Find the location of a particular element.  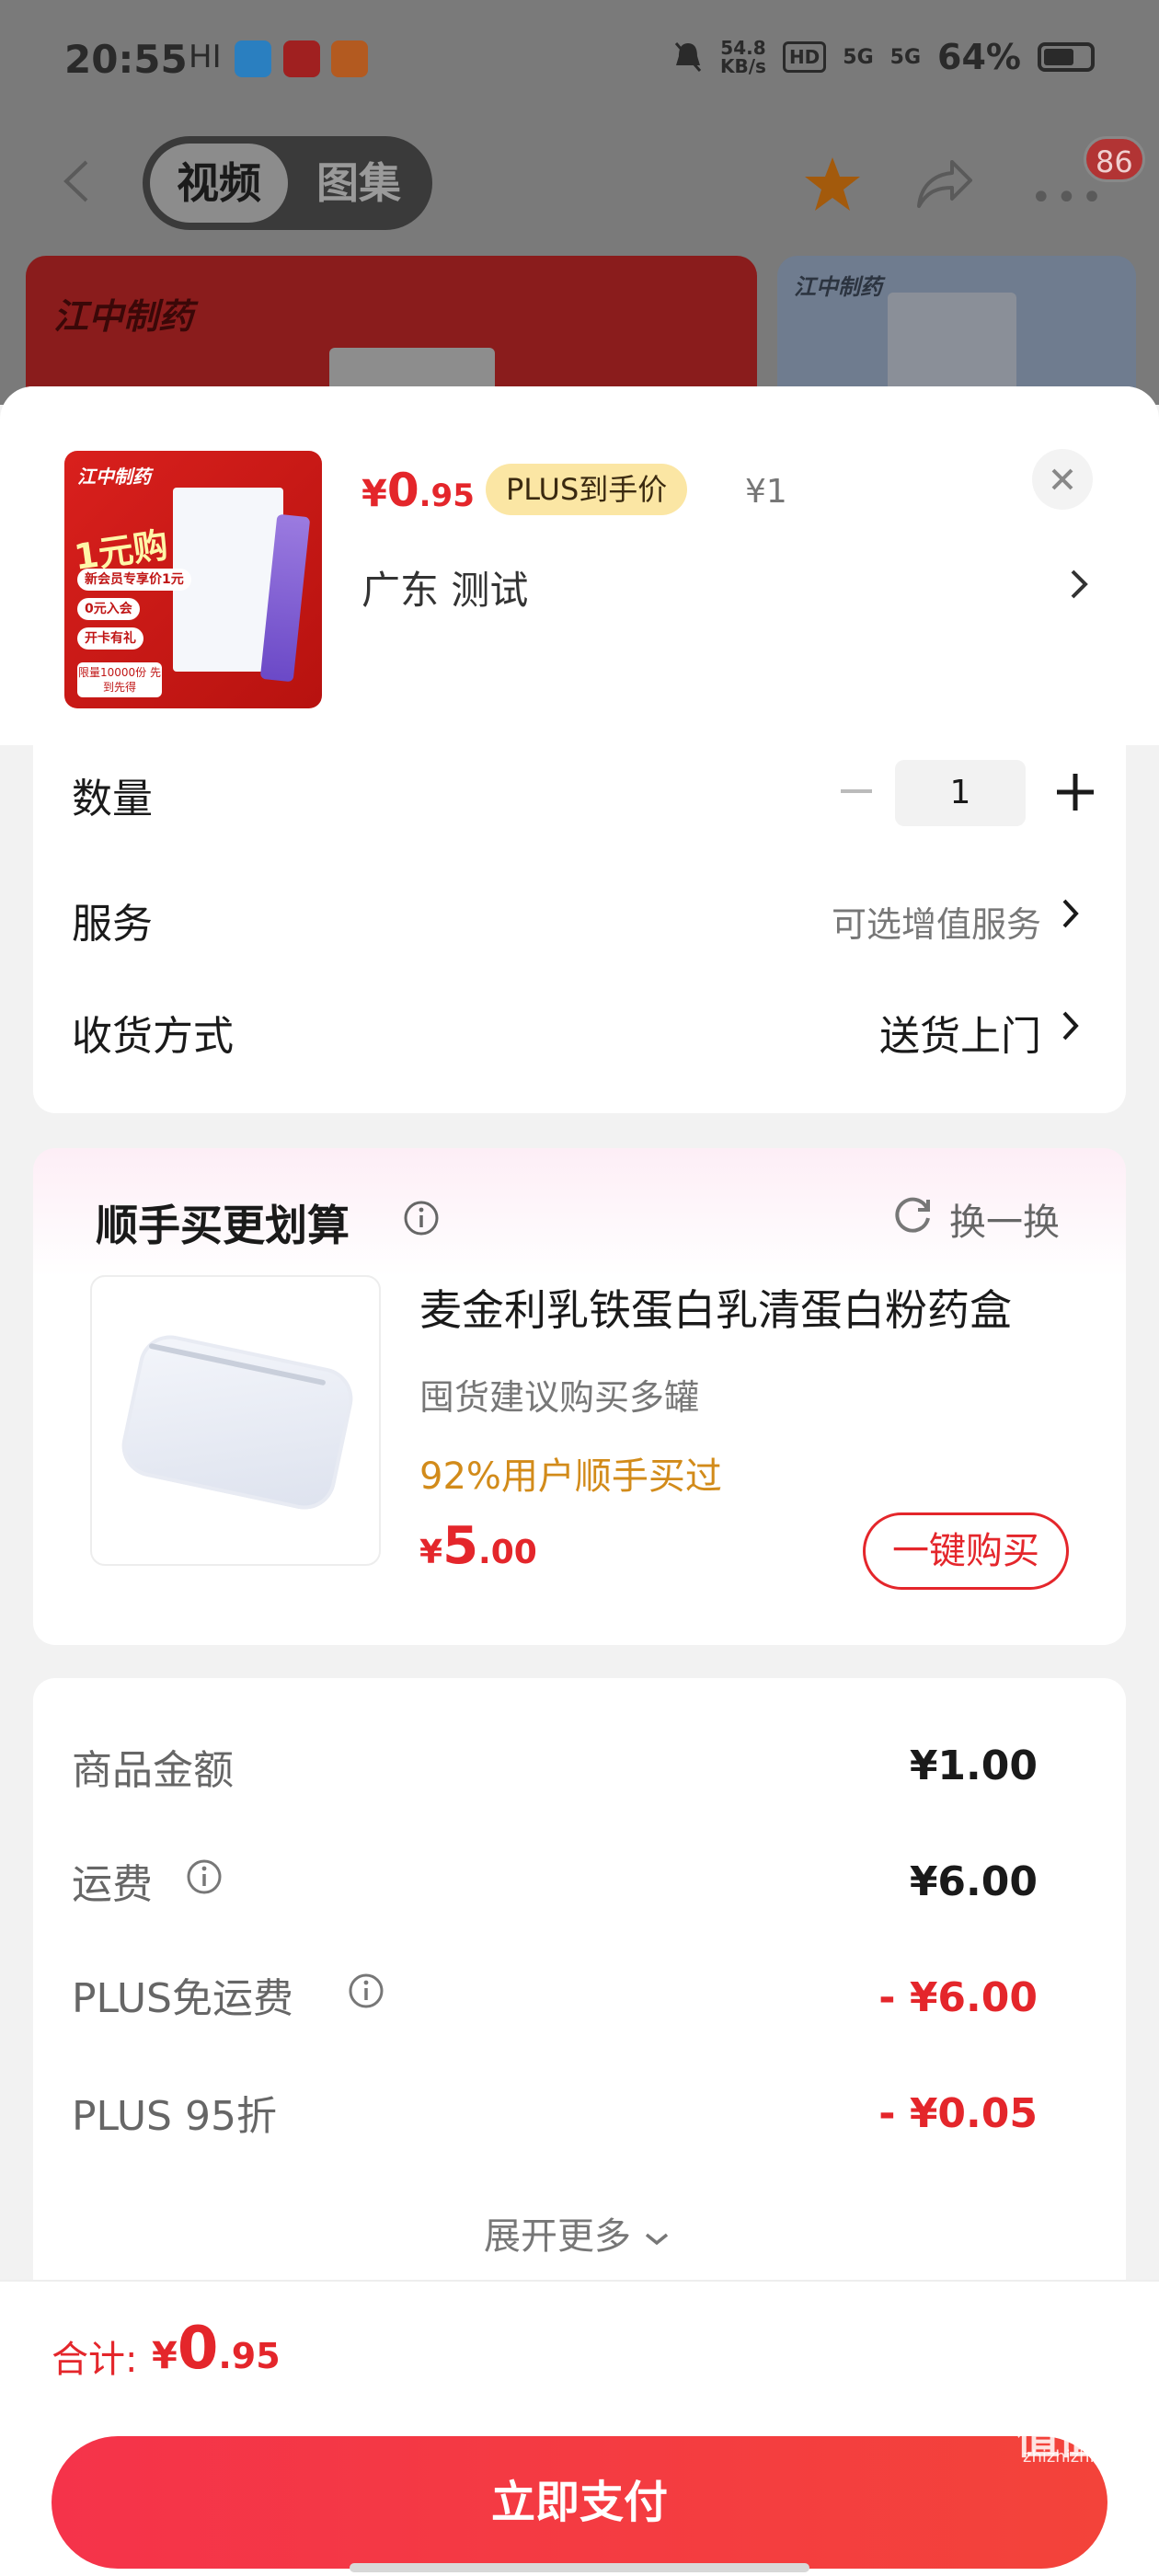

thumb-brand: 江中制药 is located at coordinates (114, 477).